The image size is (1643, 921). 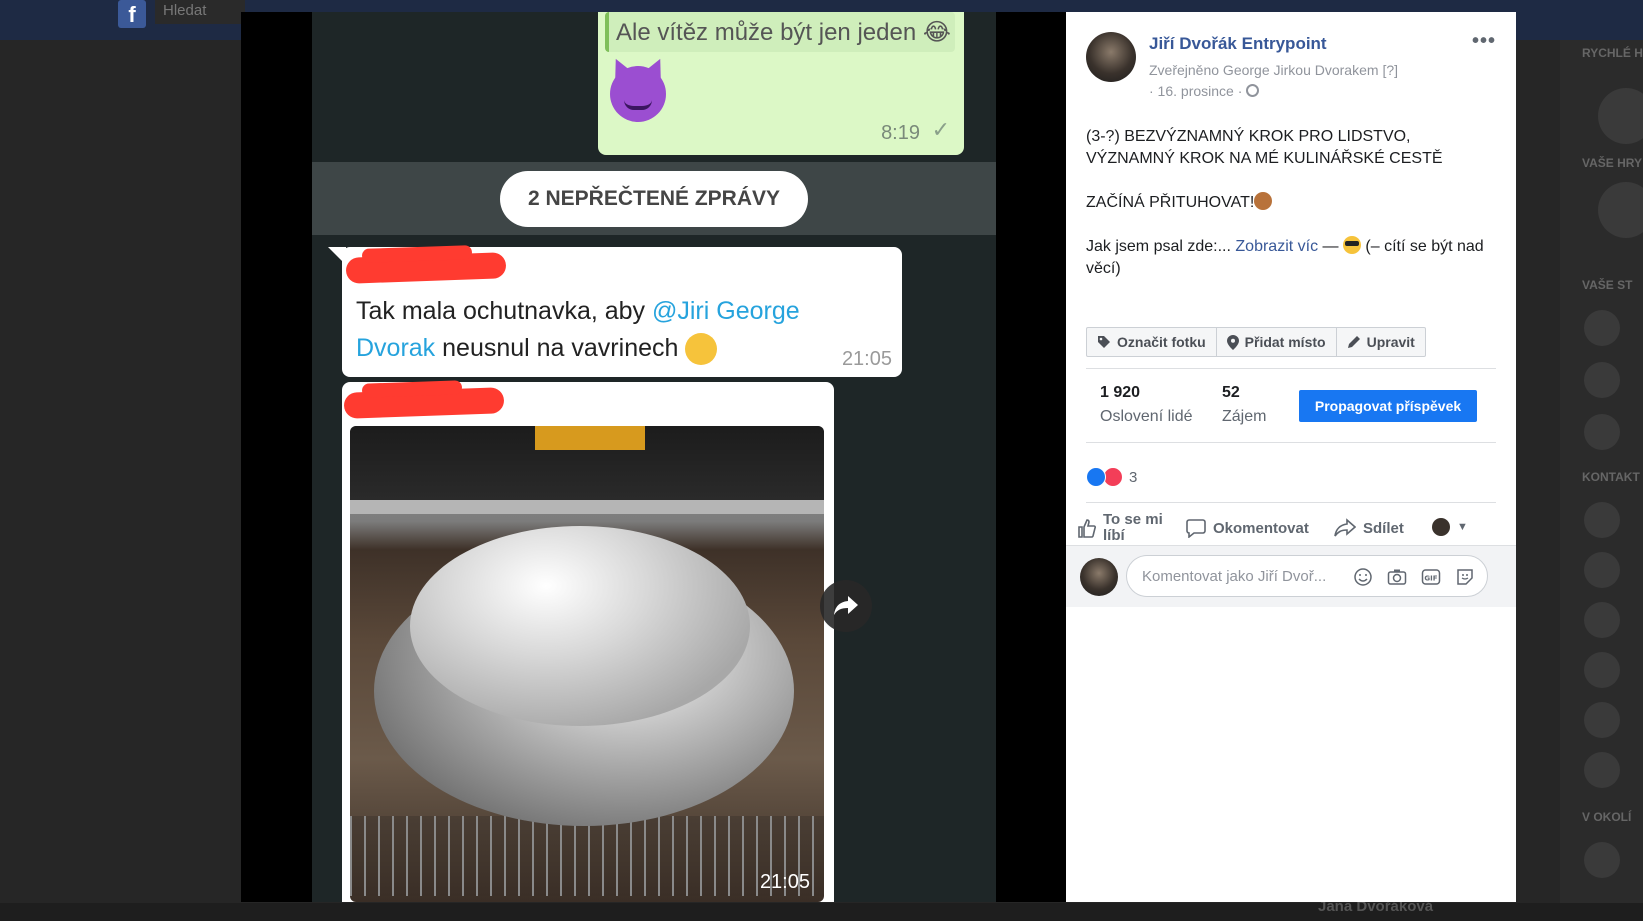 What do you see at coordinates (1114, 535) in the screenshot?
I see `like-label-line2: líbí` at bounding box center [1114, 535].